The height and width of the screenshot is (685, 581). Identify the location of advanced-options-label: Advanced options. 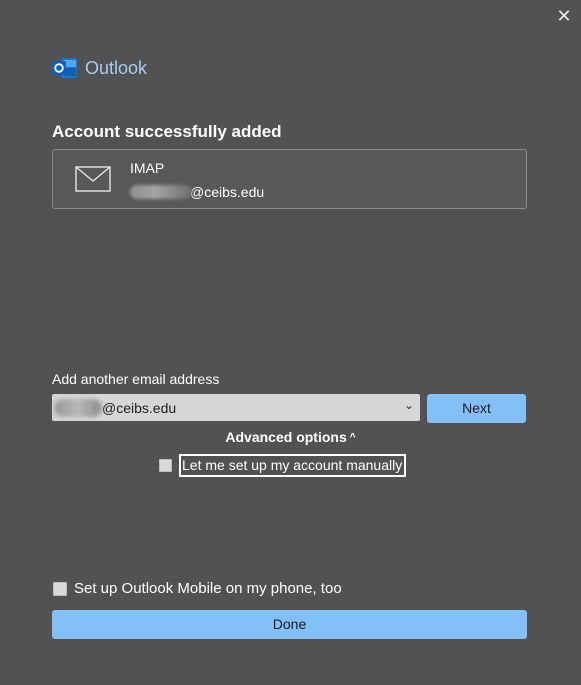
(286, 437).